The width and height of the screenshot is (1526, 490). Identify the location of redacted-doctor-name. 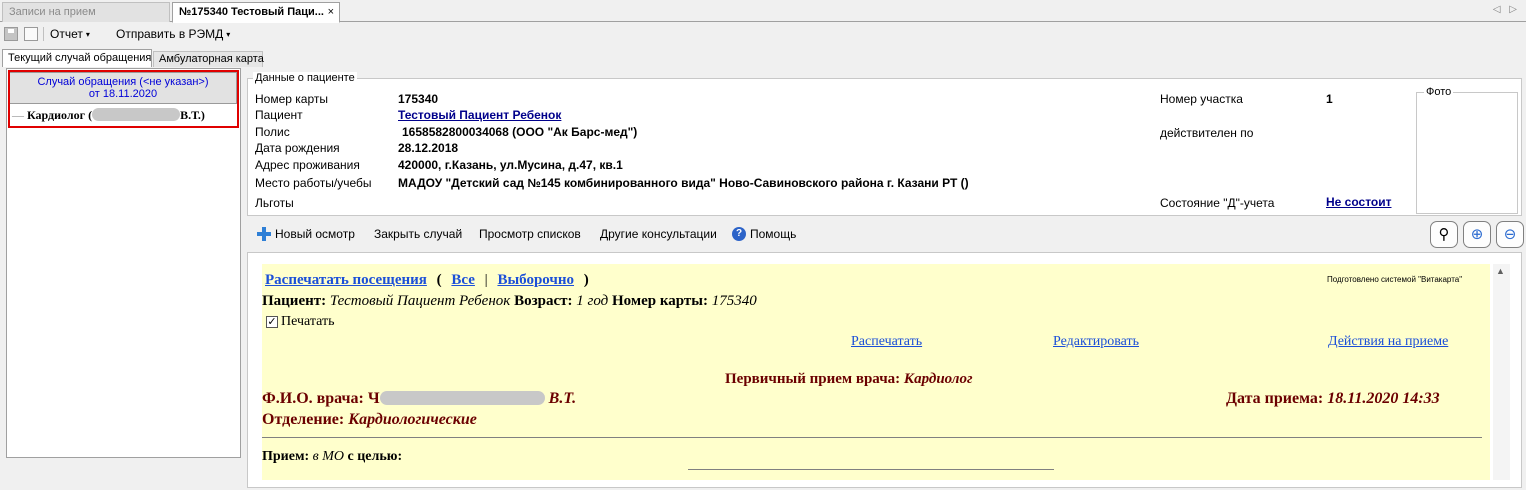
(462, 398).